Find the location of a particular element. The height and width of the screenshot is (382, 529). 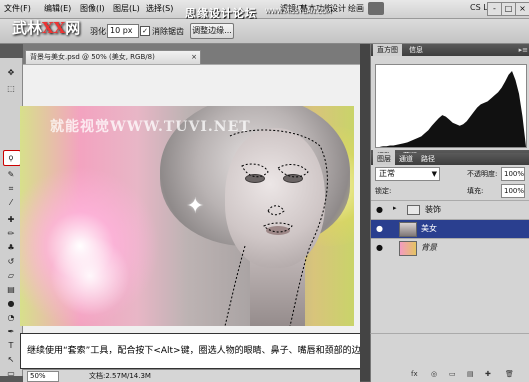

antialias-checkbox: ✓ is located at coordinates (145, 31).